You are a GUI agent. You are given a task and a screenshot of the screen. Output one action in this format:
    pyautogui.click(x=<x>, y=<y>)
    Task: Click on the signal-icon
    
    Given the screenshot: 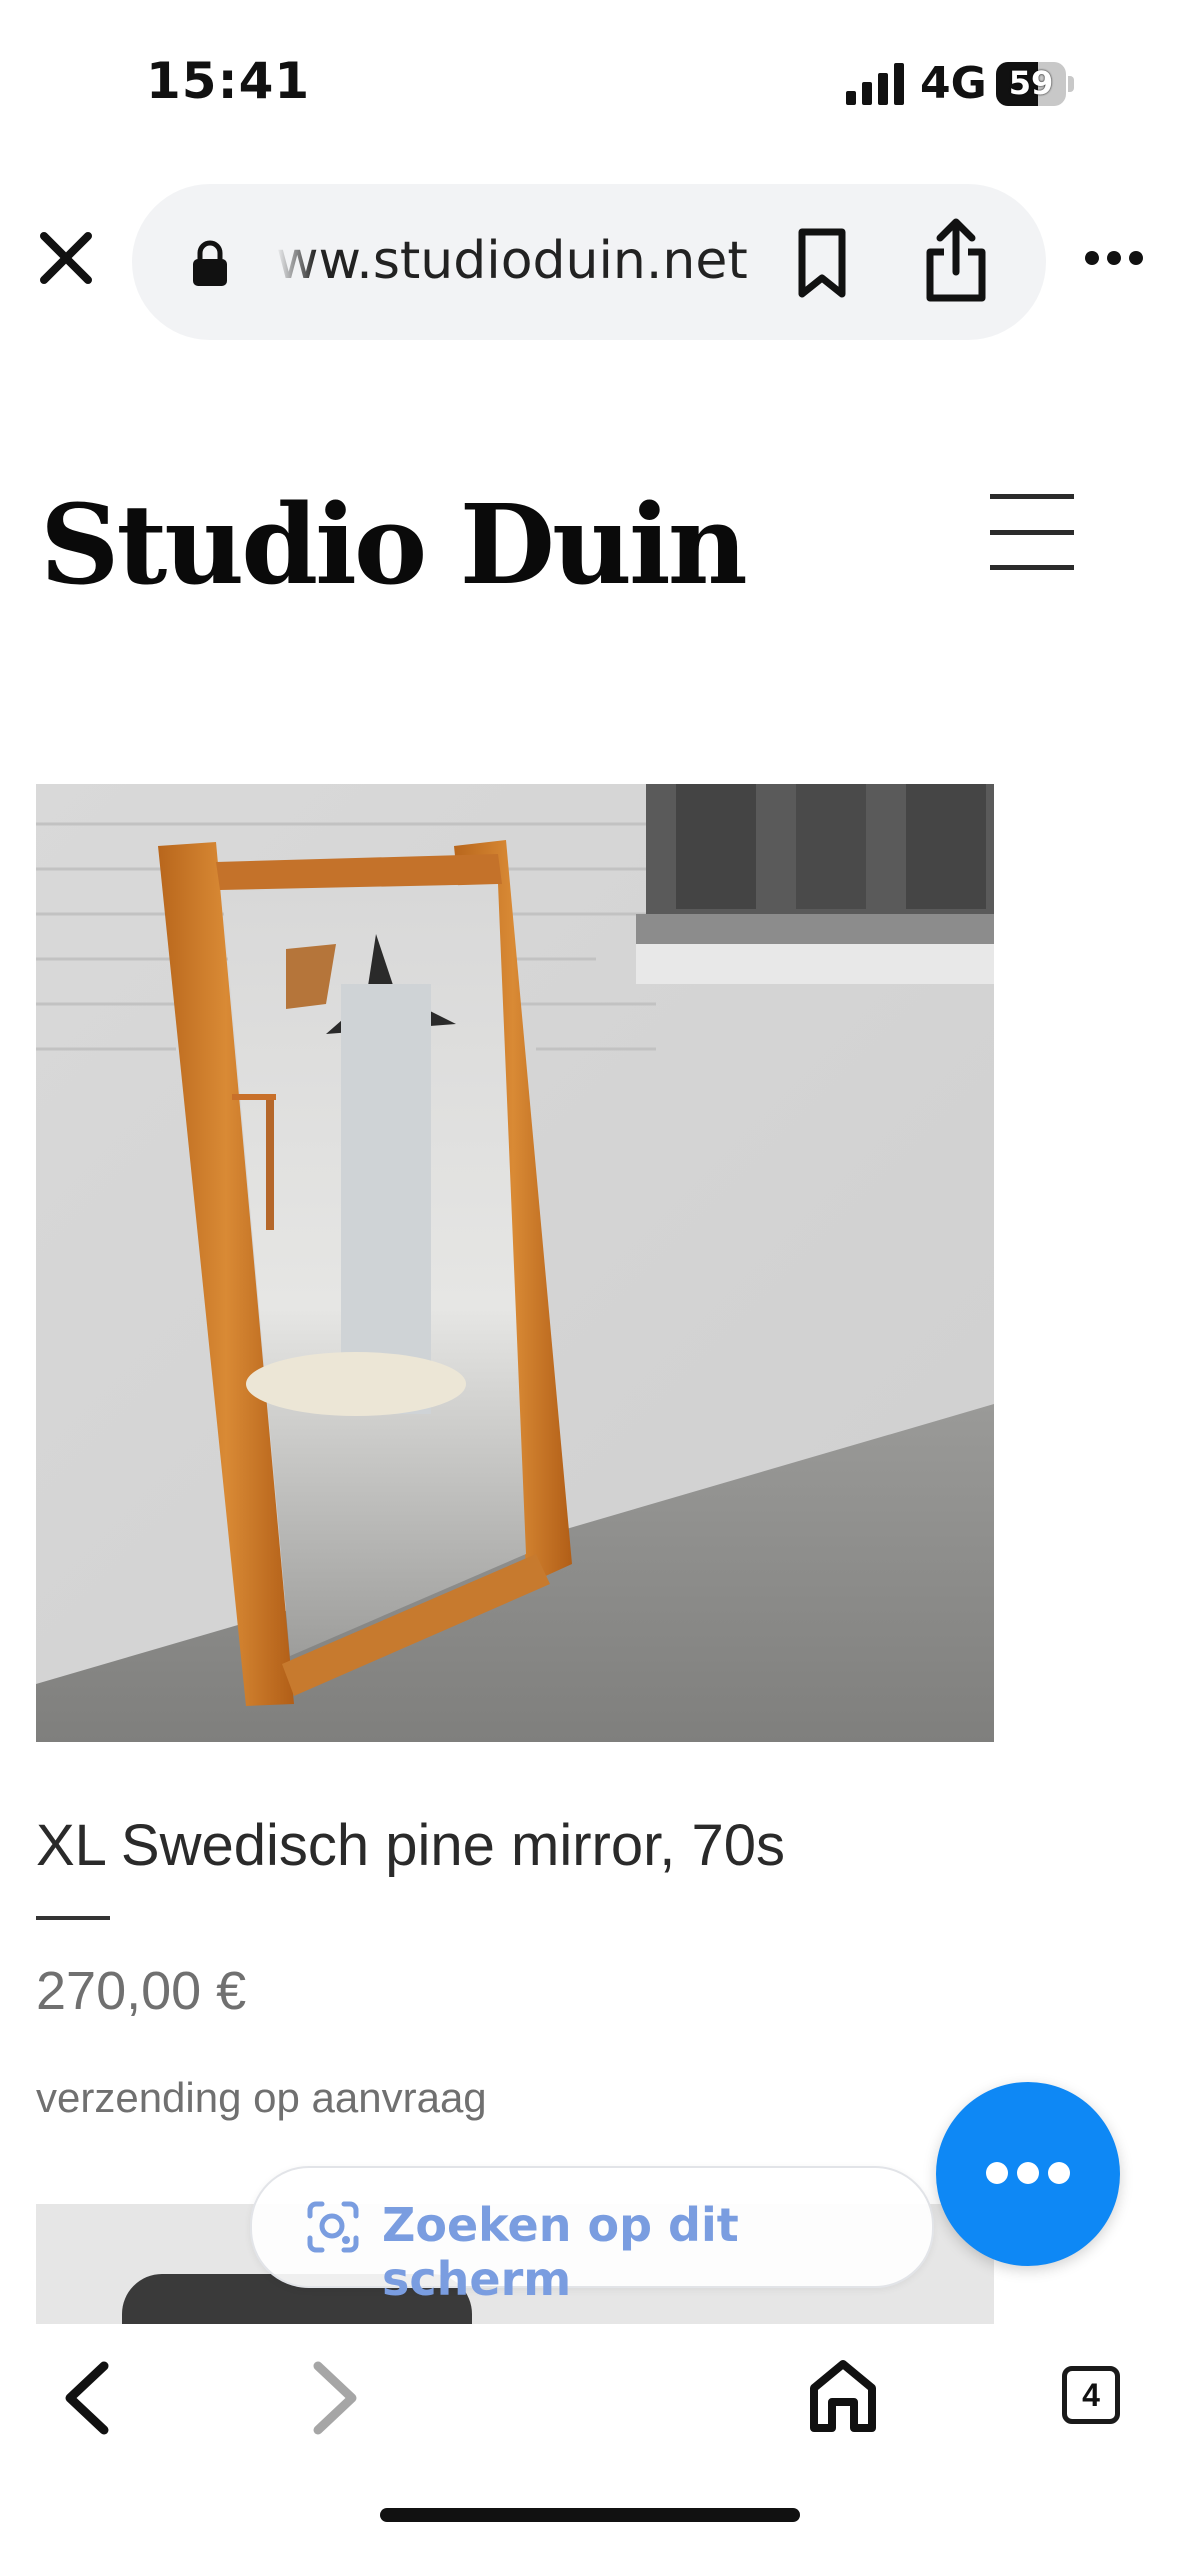 What is the action you would take?
    pyautogui.click(x=875, y=84)
    